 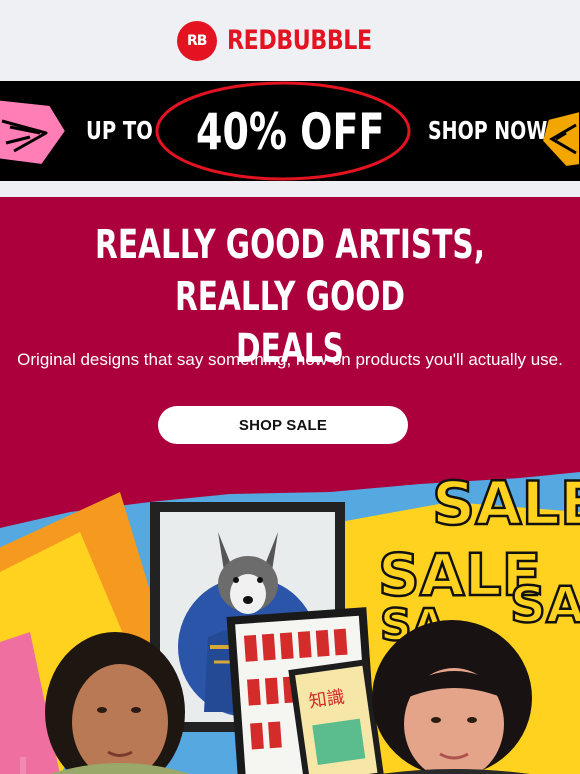 I want to click on brand-name: REDBUBBLE, so click(x=299, y=40).